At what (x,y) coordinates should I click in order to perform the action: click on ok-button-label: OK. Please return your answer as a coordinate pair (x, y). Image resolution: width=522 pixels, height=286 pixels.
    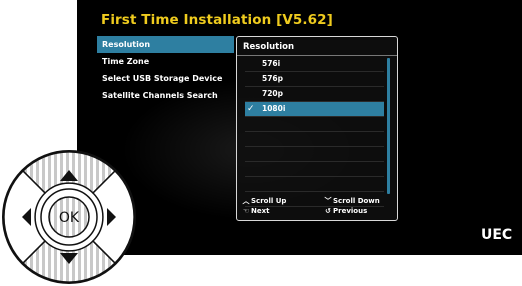
    Looking at the image, I should click on (69, 218).